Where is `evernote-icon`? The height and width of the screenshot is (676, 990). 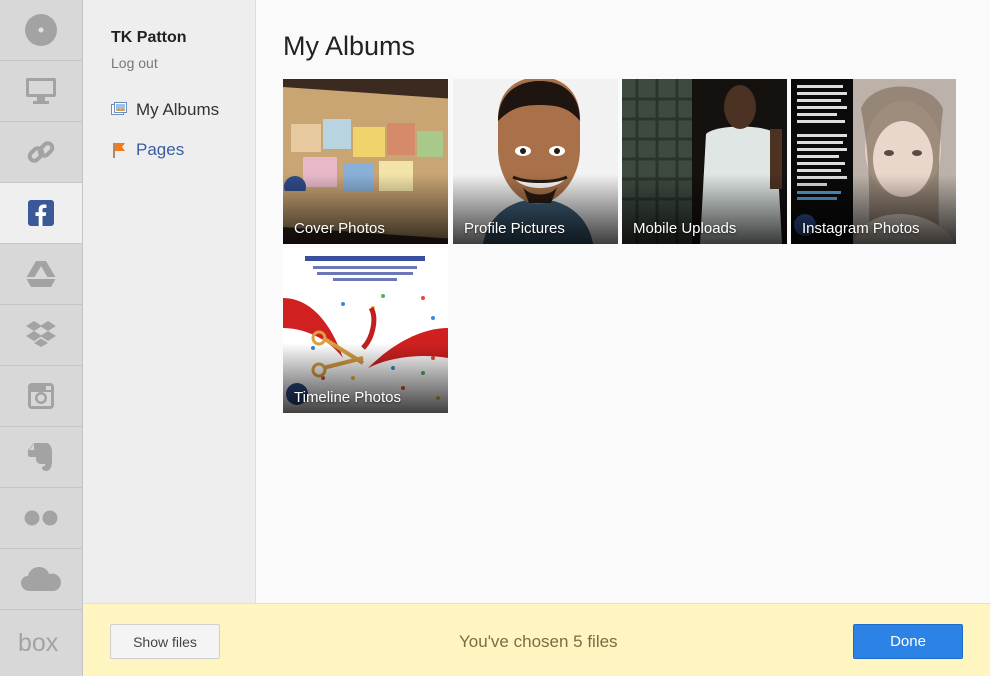
evernote-icon is located at coordinates (40, 457).